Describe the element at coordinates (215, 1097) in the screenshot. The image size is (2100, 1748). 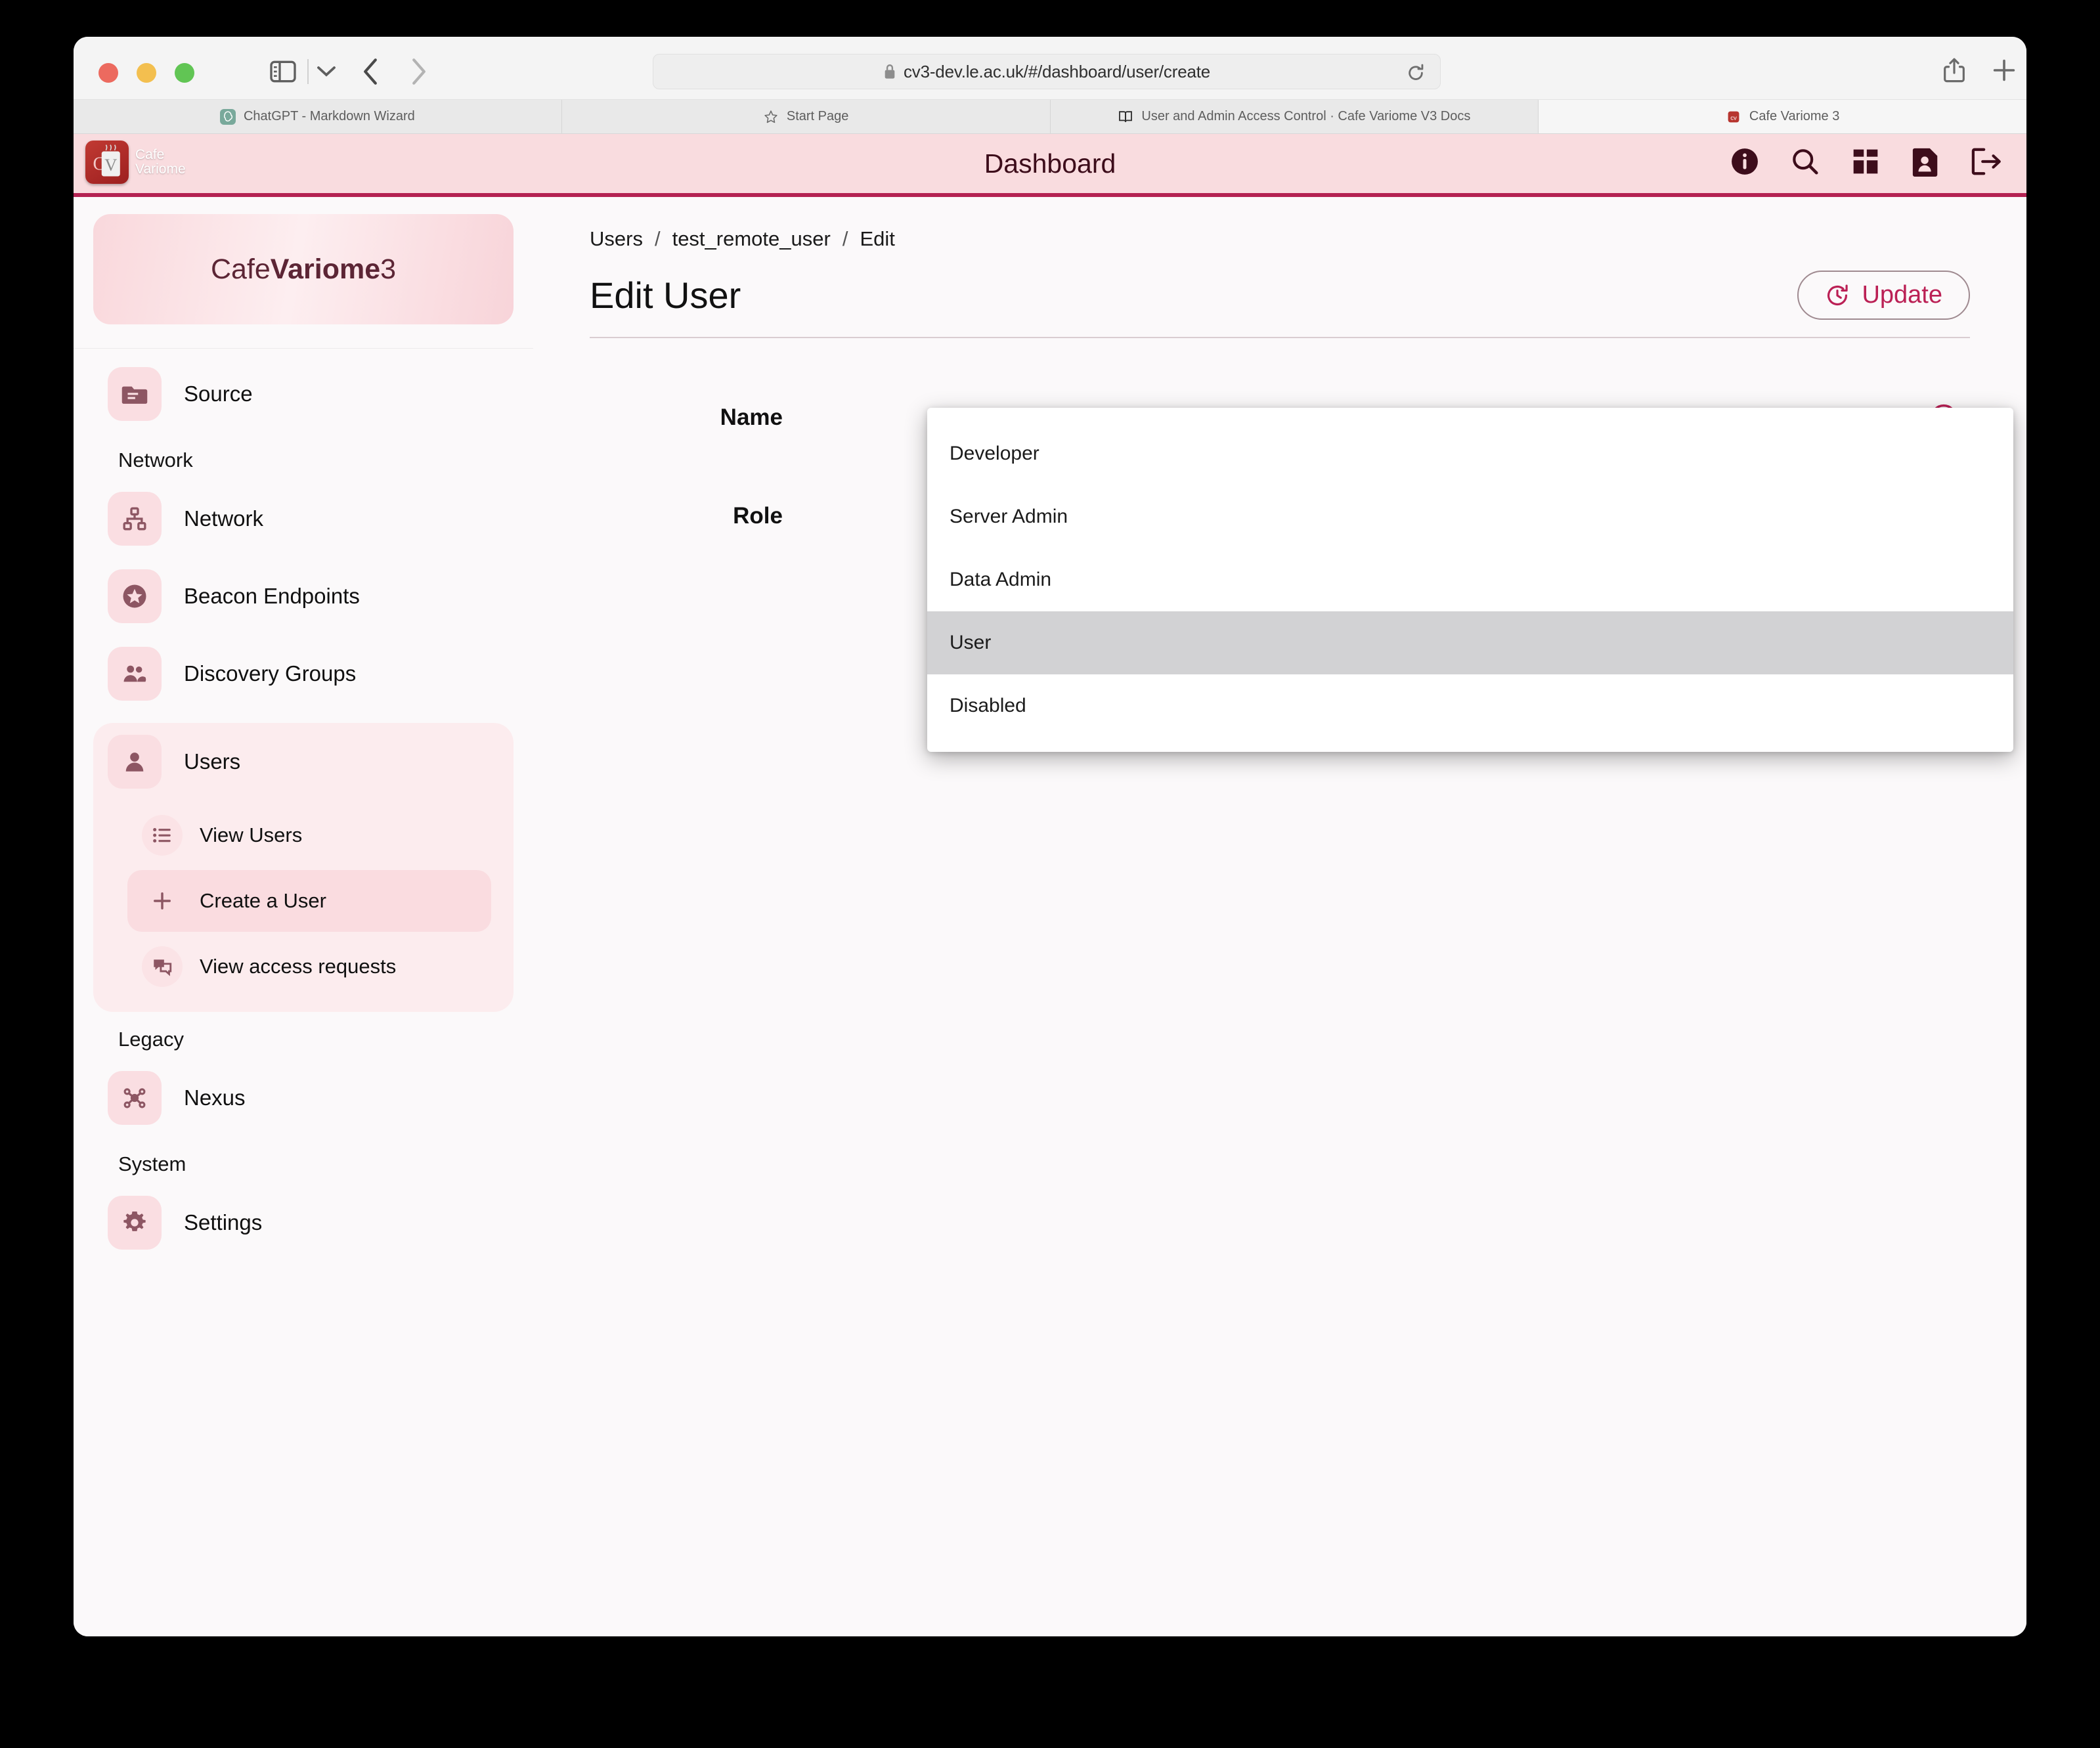
I see `sidebar-item-label: Nexus` at that location.